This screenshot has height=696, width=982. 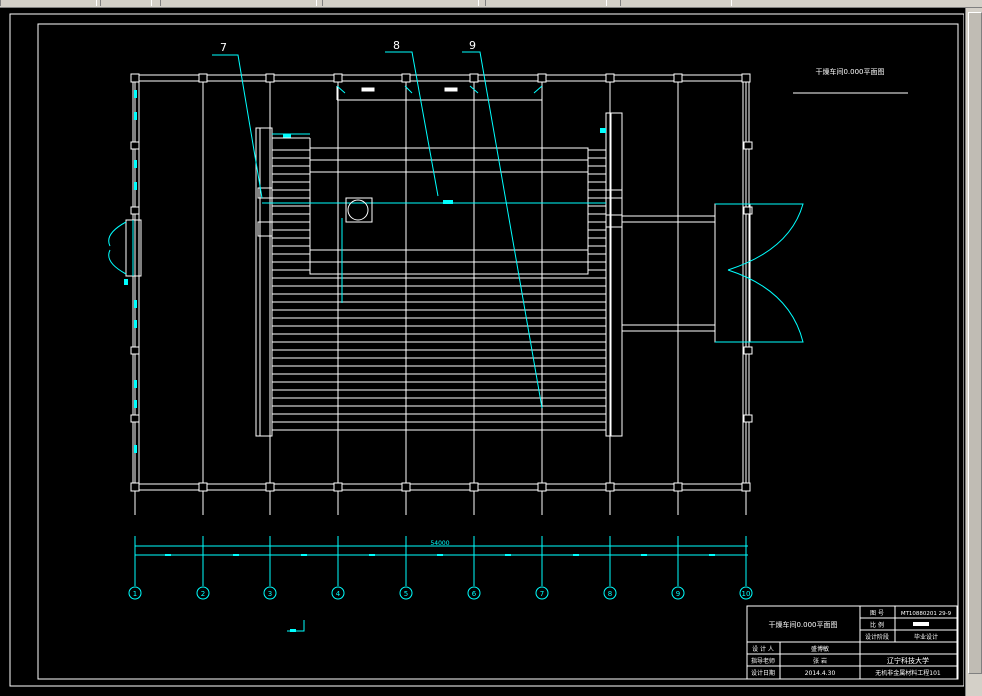 I want to click on axis-label: 7, so click(x=542, y=594).